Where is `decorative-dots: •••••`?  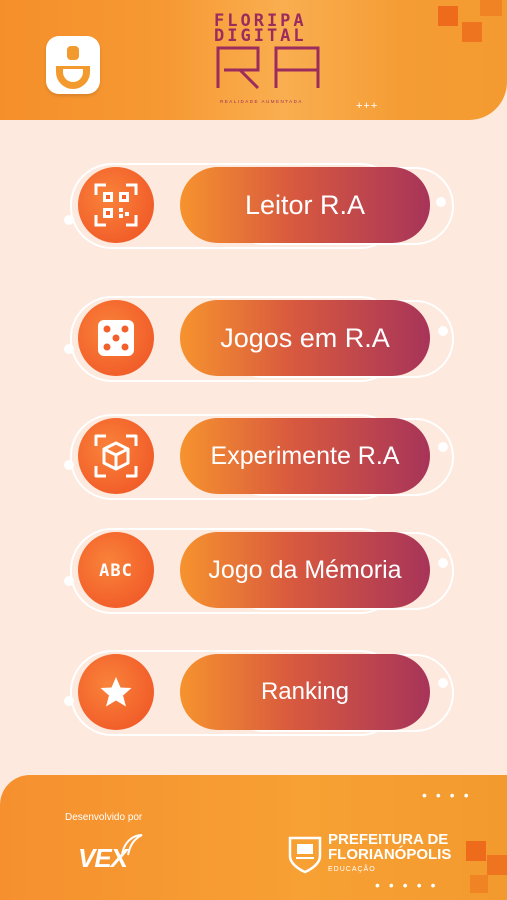
decorative-dots: ••••• is located at coordinates (410, 885).